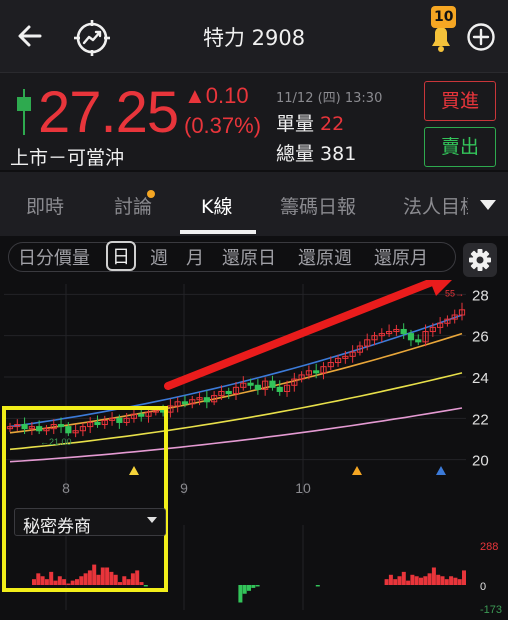 The width and height of the screenshot is (508, 620). I want to click on total-volume-value: 381, so click(338, 154).